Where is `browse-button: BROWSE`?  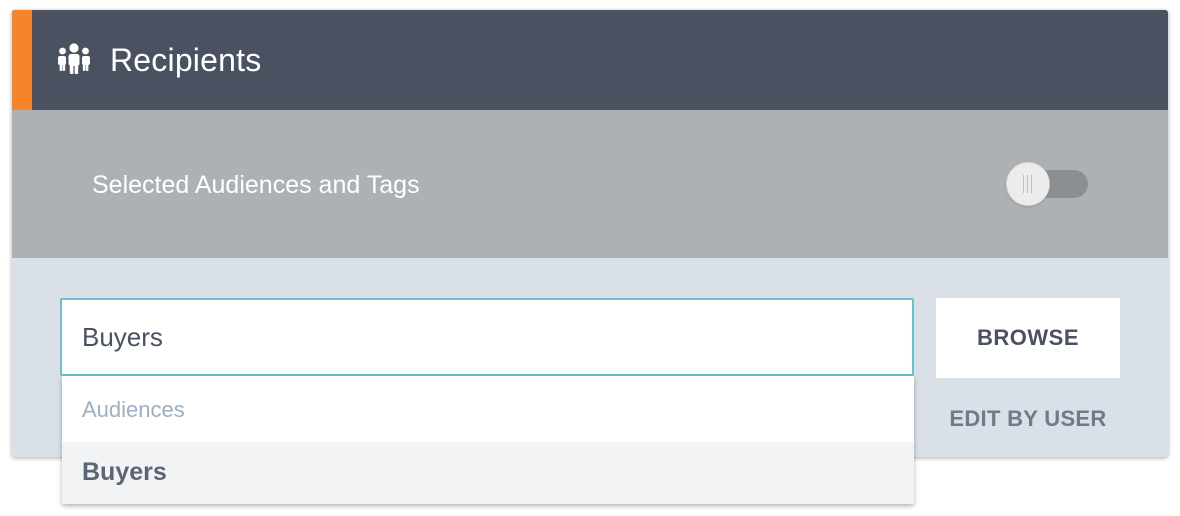 browse-button: BROWSE is located at coordinates (1028, 338).